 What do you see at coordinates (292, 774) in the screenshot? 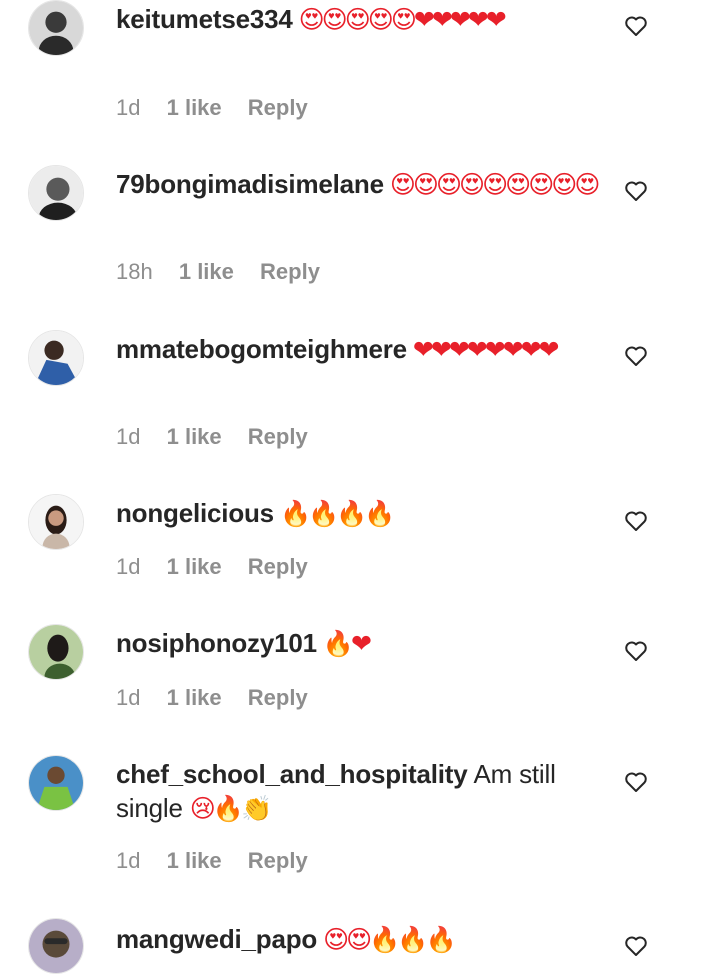
I see `comment-username: chef_school_and_hospitality` at bounding box center [292, 774].